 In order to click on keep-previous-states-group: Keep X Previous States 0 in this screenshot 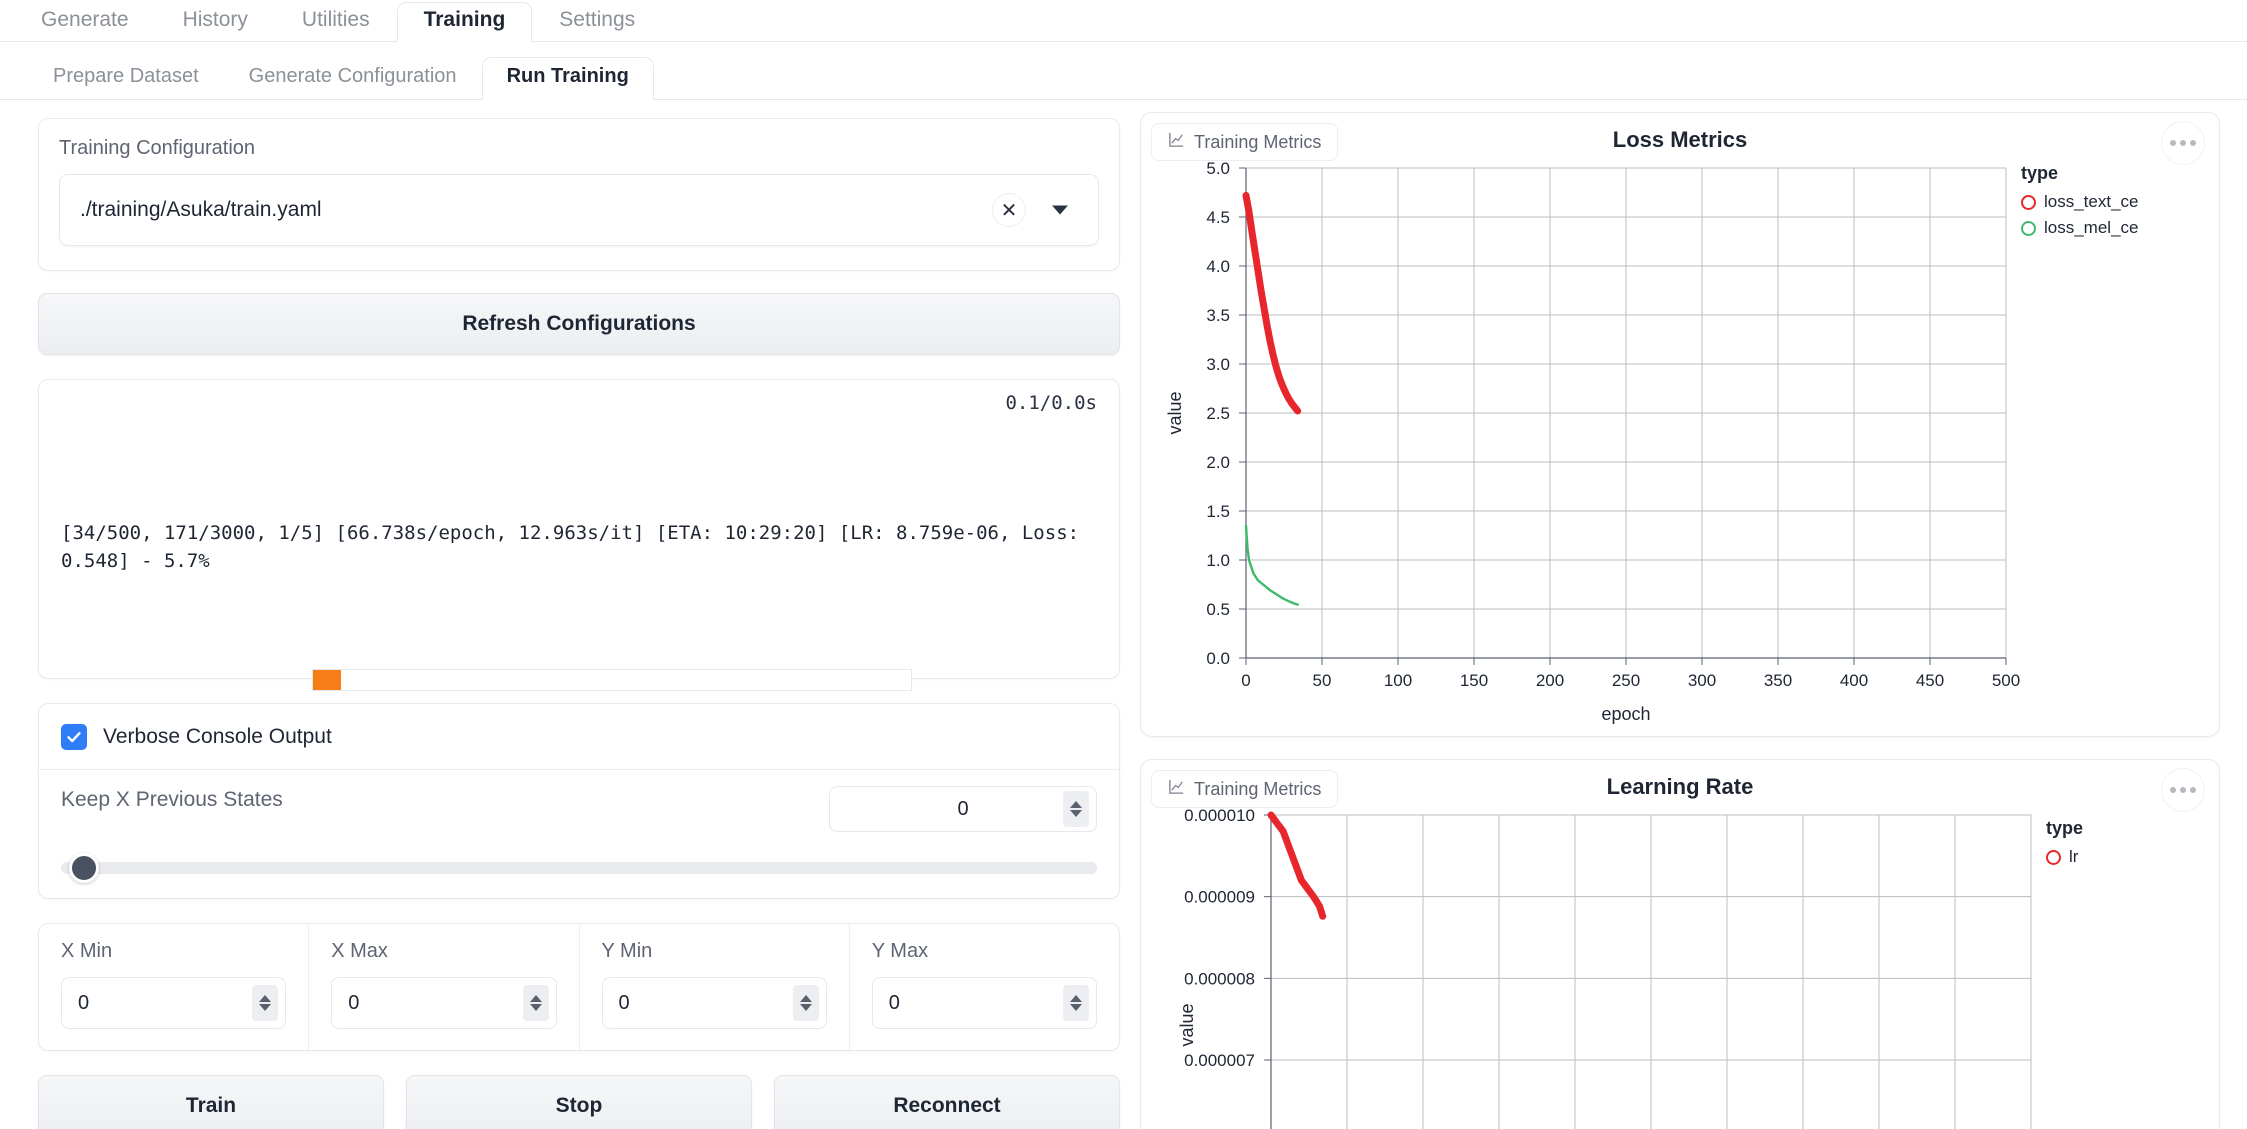, I will do `click(579, 834)`.